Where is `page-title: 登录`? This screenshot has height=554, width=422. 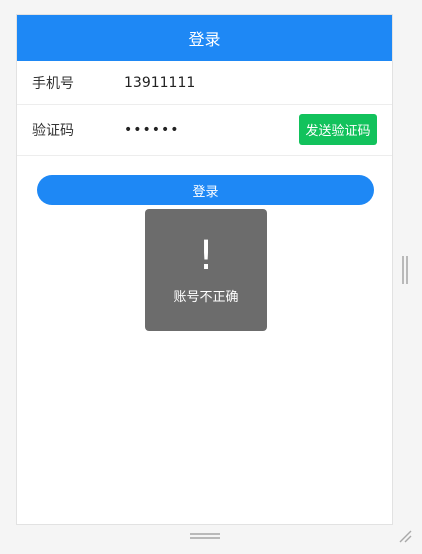
page-title: 登录 is located at coordinates (204, 39).